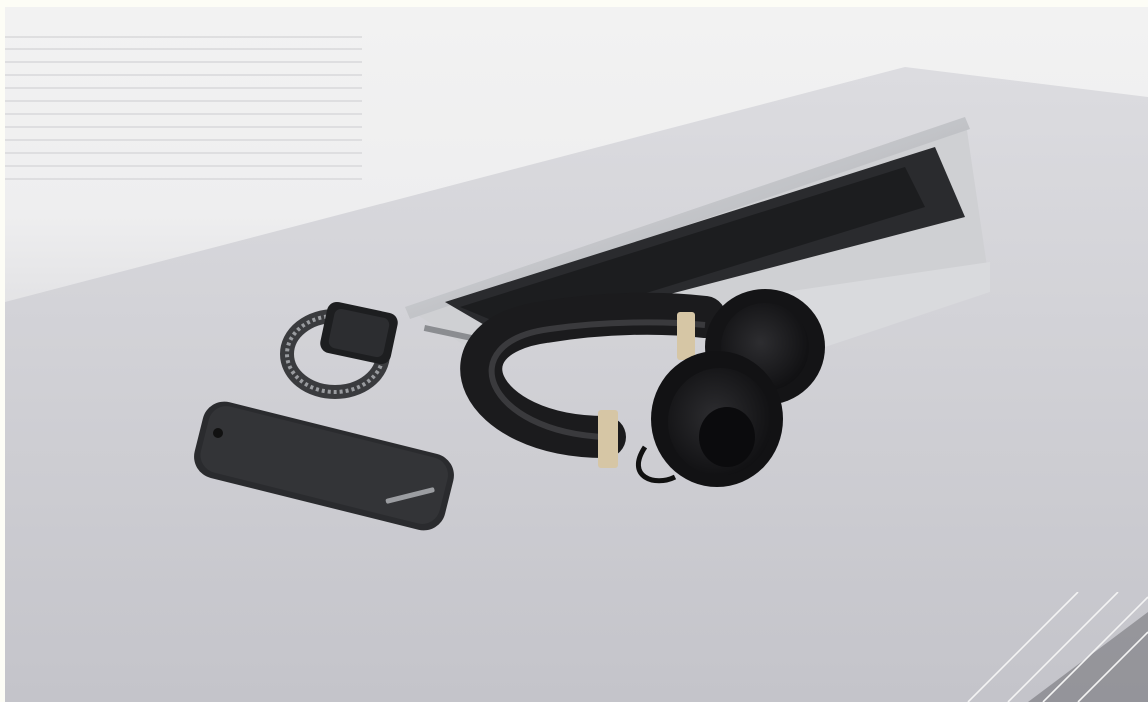 The height and width of the screenshot is (702, 1148). Describe the element at coordinates (1057, 647) in the screenshot. I see `diagonal-lines-decoration` at that location.